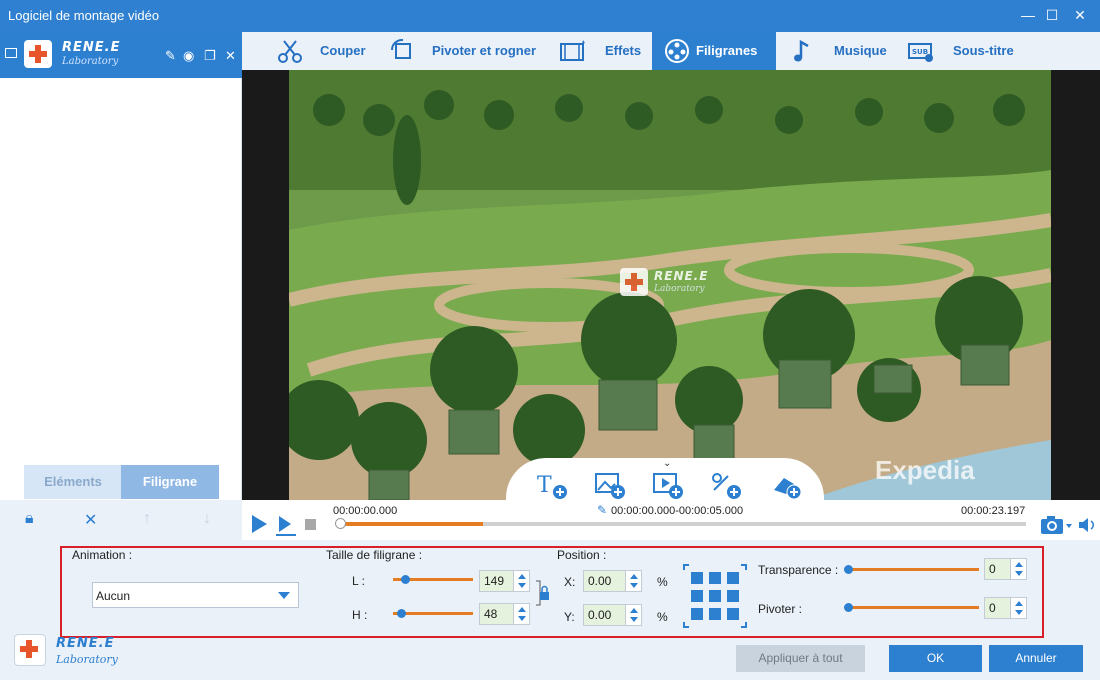 This screenshot has height=680, width=1100. Describe the element at coordinates (84, 15) in the screenshot. I see `window-title: Logiciel de montage vidéo` at that location.